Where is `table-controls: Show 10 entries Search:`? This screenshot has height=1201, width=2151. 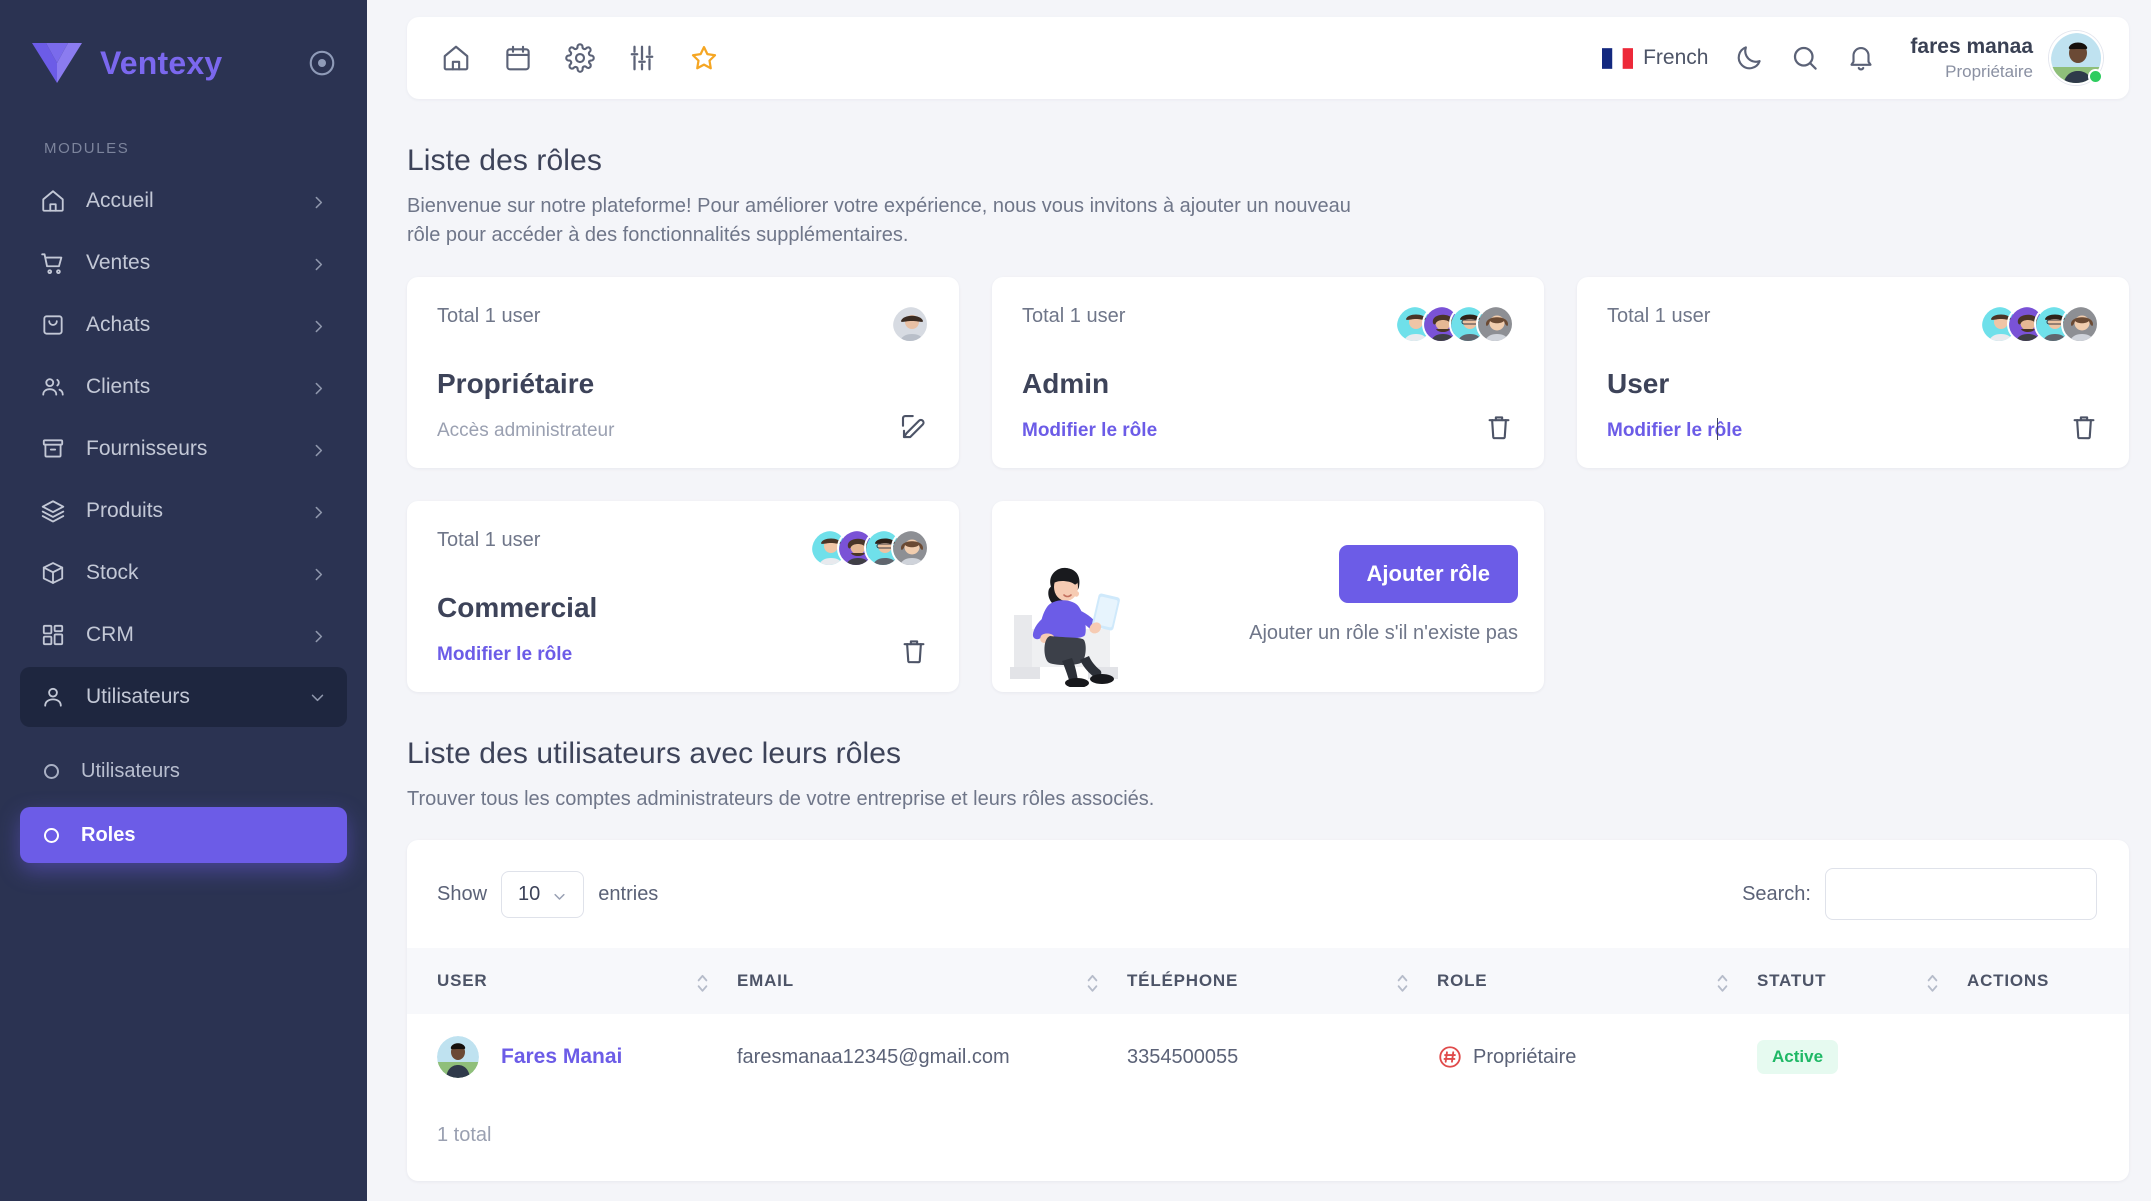 table-controls: Show 10 entries Search: is located at coordinates (1268, 894).